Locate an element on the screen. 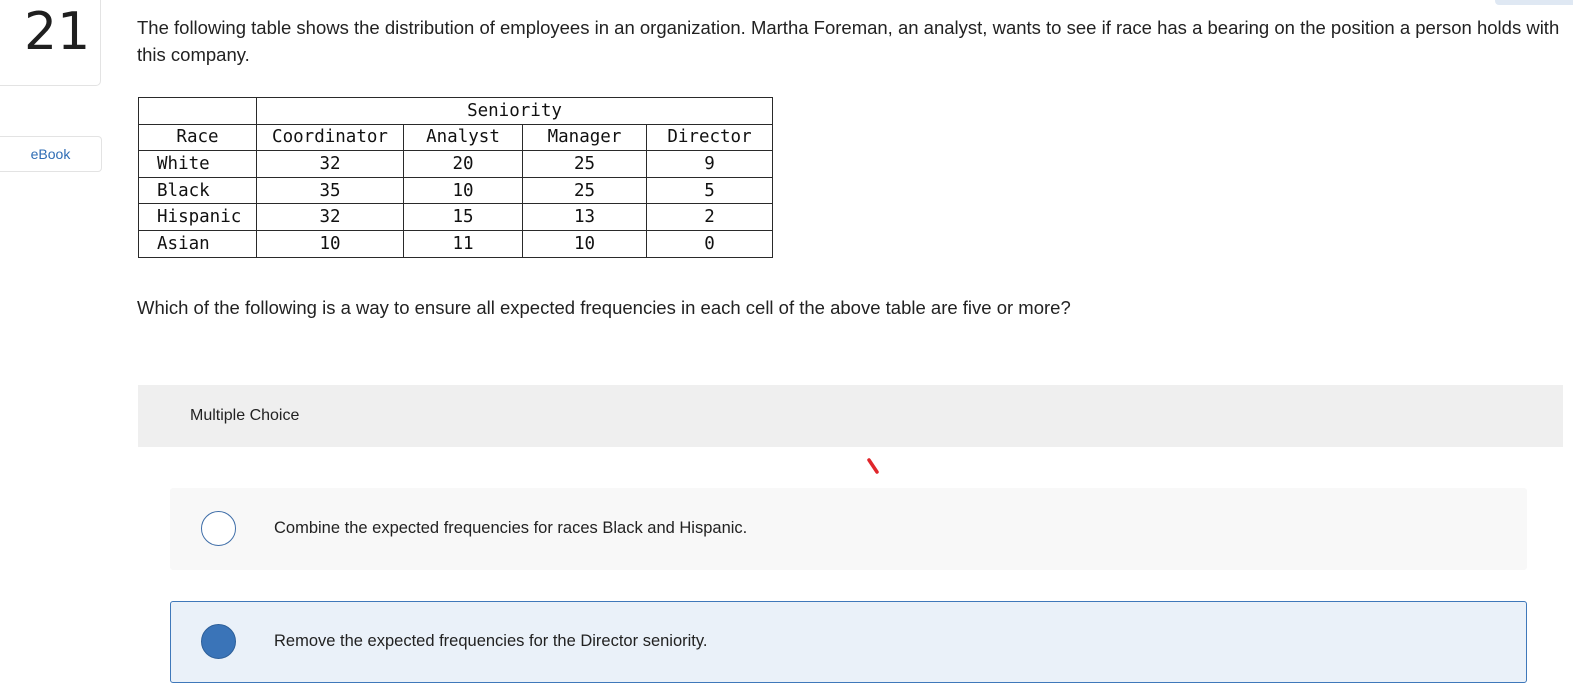 This screenshot has height=692, width=1573. row-label: Hispanic is located at coordinates (197, 217).